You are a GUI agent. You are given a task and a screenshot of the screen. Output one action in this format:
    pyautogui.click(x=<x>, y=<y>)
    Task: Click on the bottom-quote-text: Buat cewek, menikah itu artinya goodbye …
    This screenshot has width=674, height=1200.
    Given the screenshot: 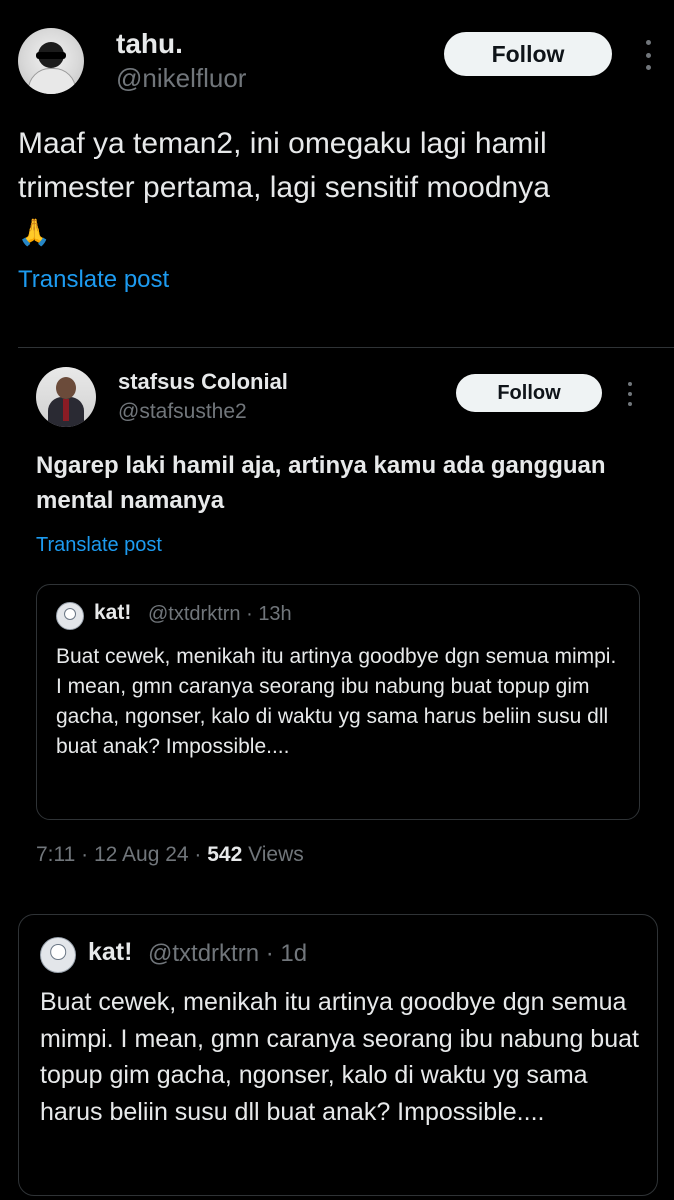 What is the action you would take?
    pyautogui.click(x=339, y=1057)
    